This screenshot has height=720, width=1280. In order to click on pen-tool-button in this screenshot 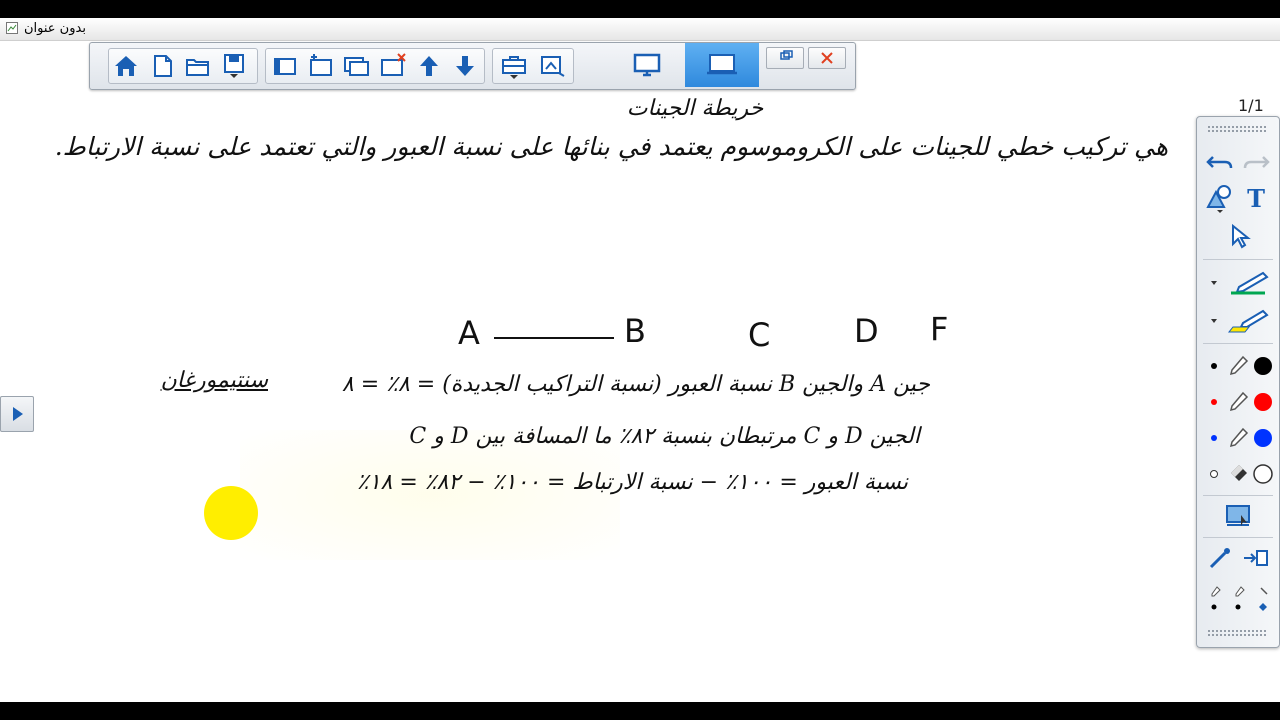, I will do `click(1238, 282)`.